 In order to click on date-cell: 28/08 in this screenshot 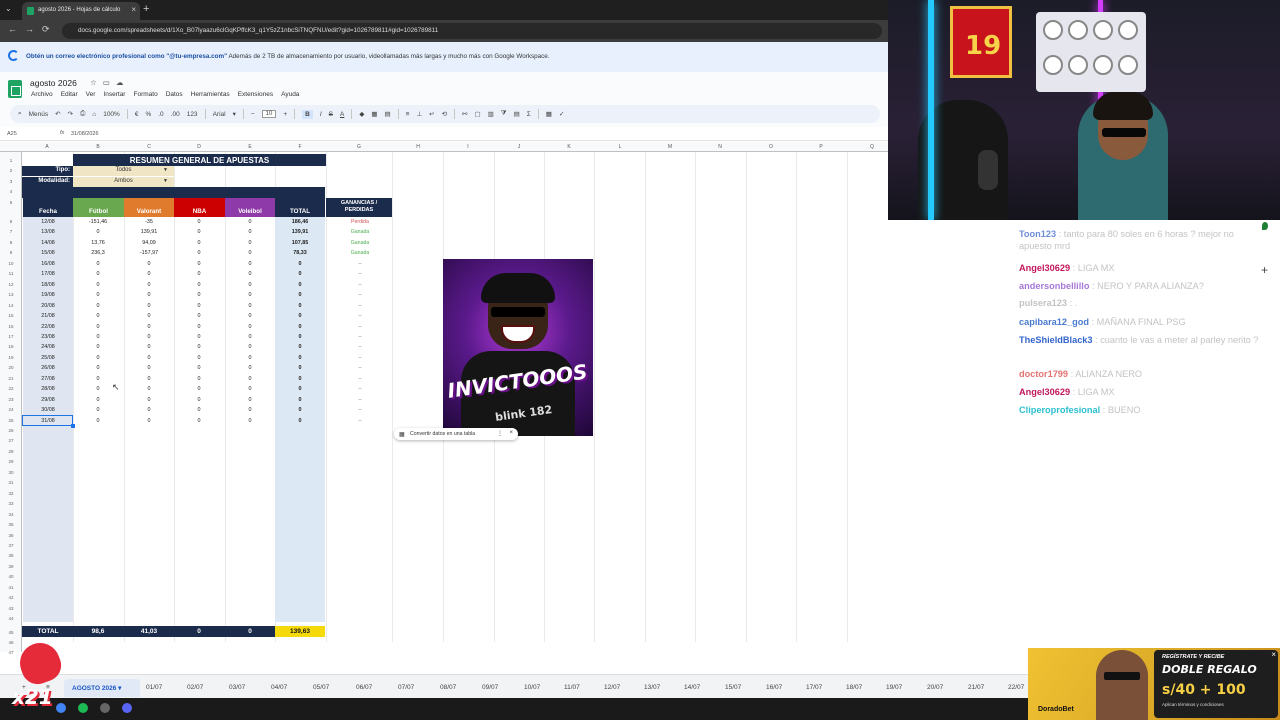, I will do `click(48, 389)`.